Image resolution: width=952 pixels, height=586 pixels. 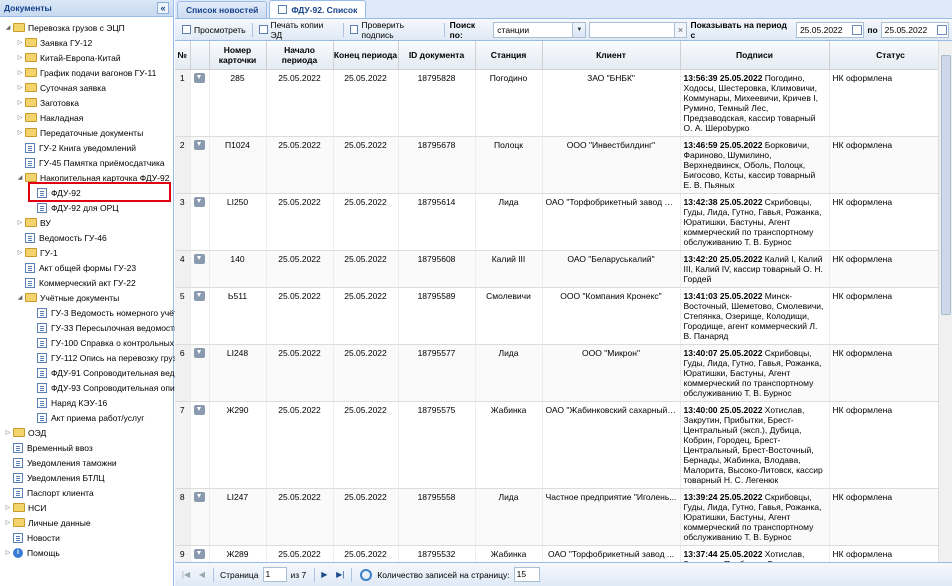 What do you see at coordinates (526, 574) in the screenshot?
I see `per-page-input: 15` at bounding box center [526, 574].